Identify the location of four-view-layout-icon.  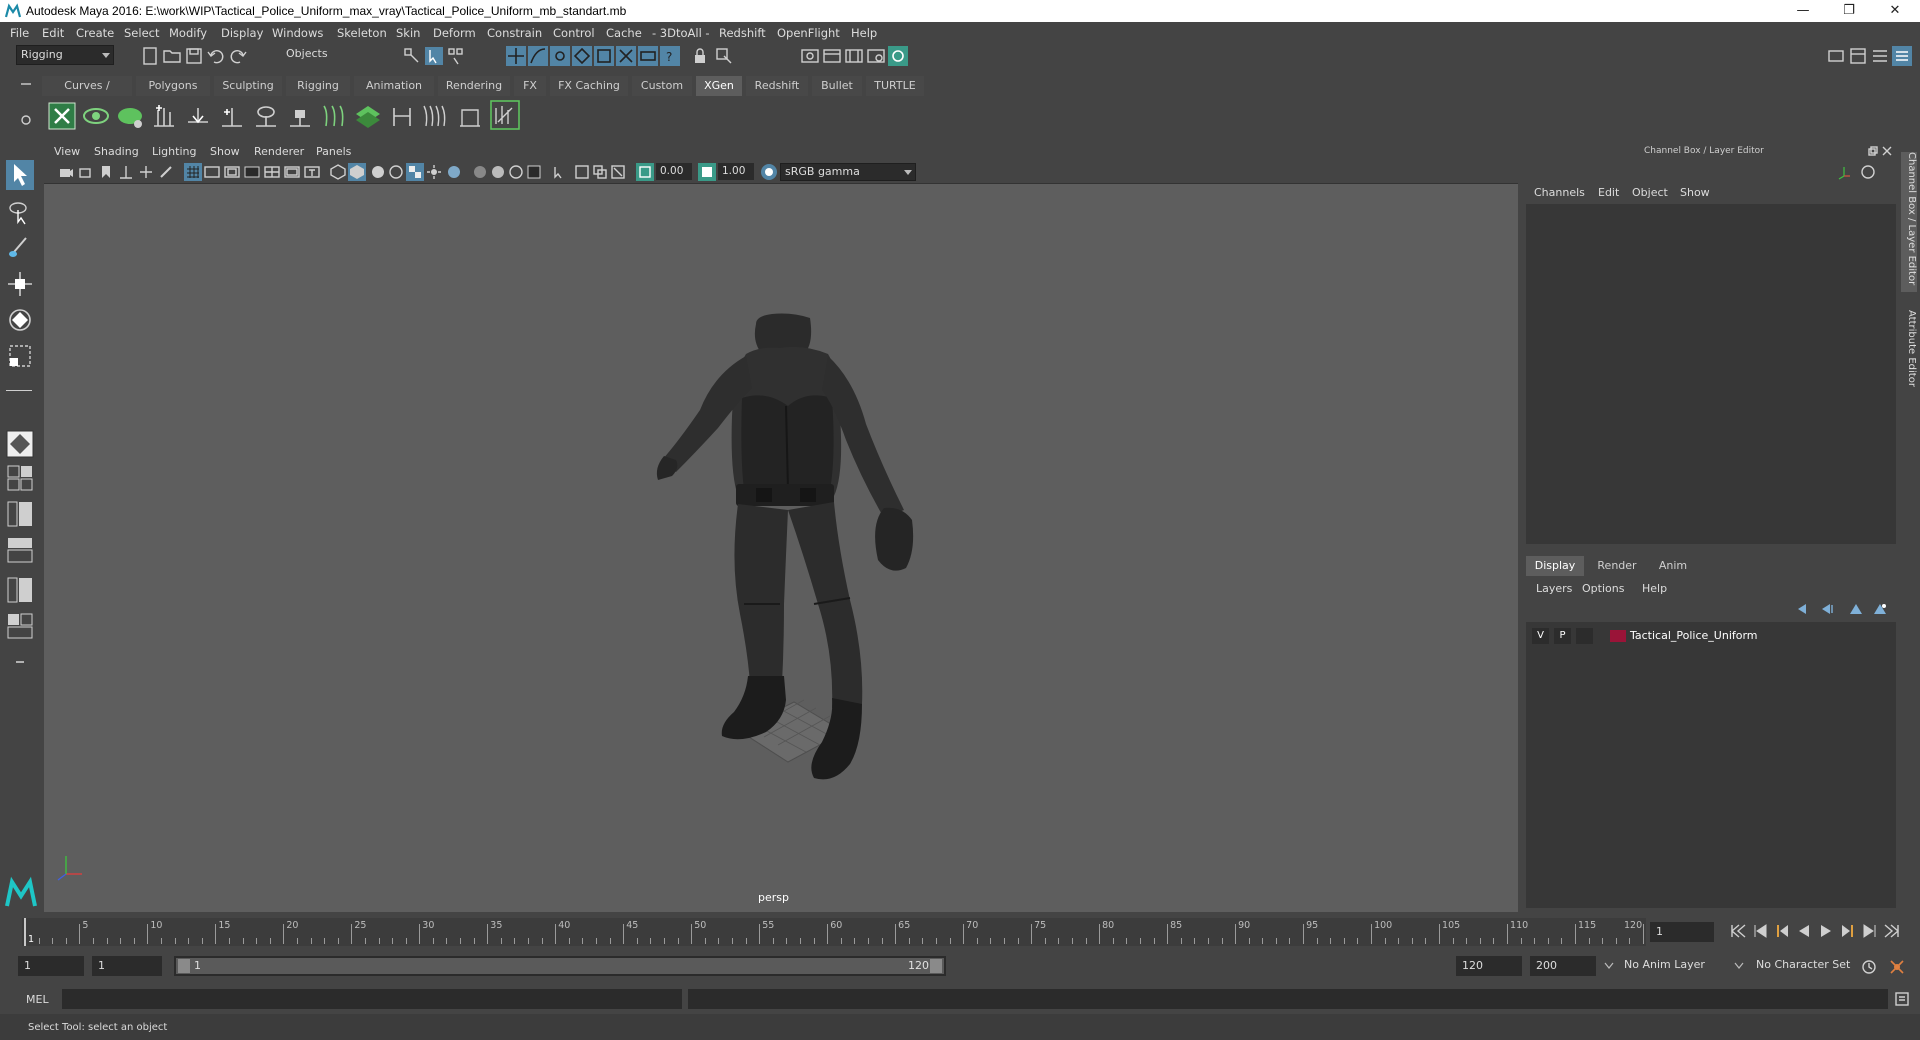
(20, 478).